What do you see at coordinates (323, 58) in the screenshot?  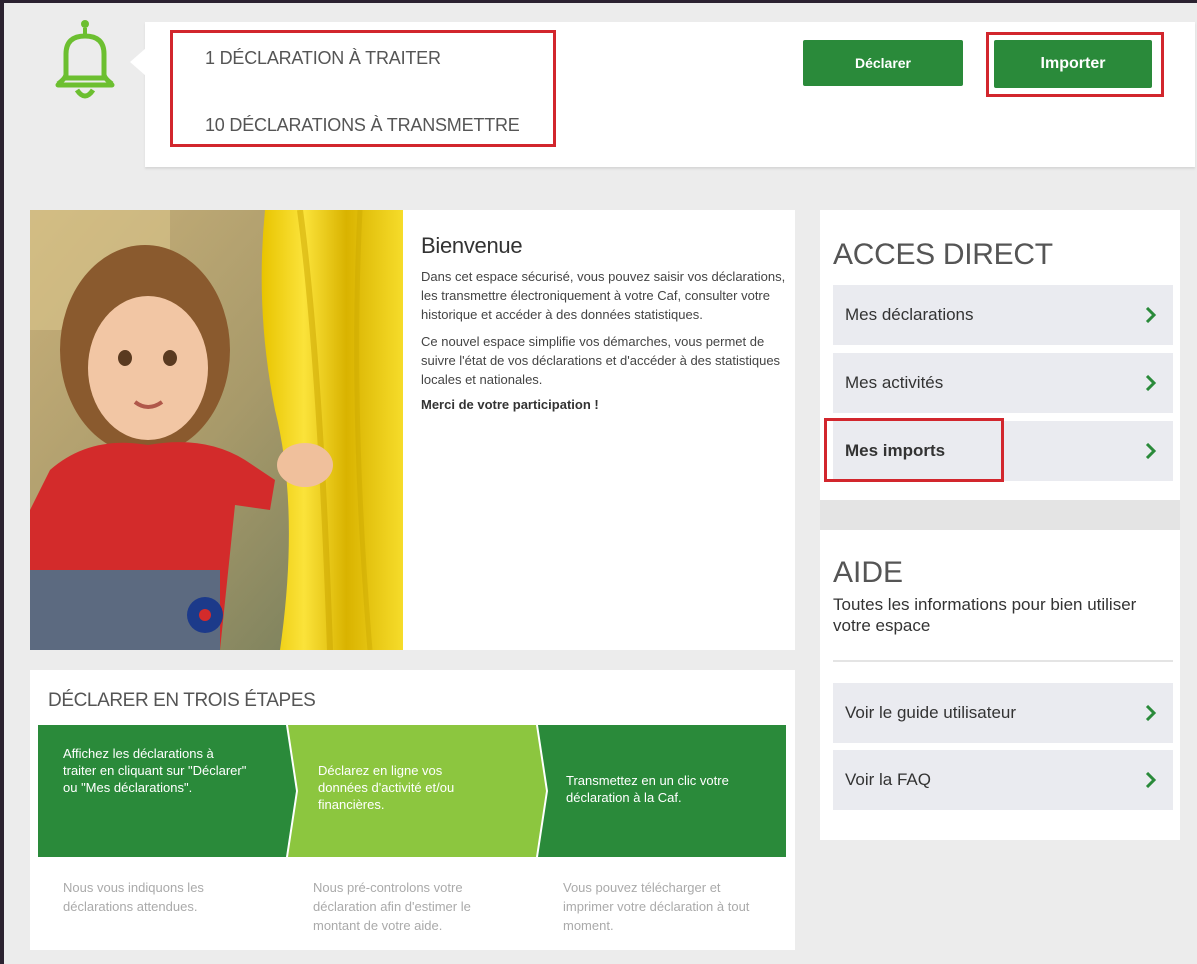 I see `notification-to-process: 1 DÉCLARATION À TRAITER` at bounding box center [323, 58].